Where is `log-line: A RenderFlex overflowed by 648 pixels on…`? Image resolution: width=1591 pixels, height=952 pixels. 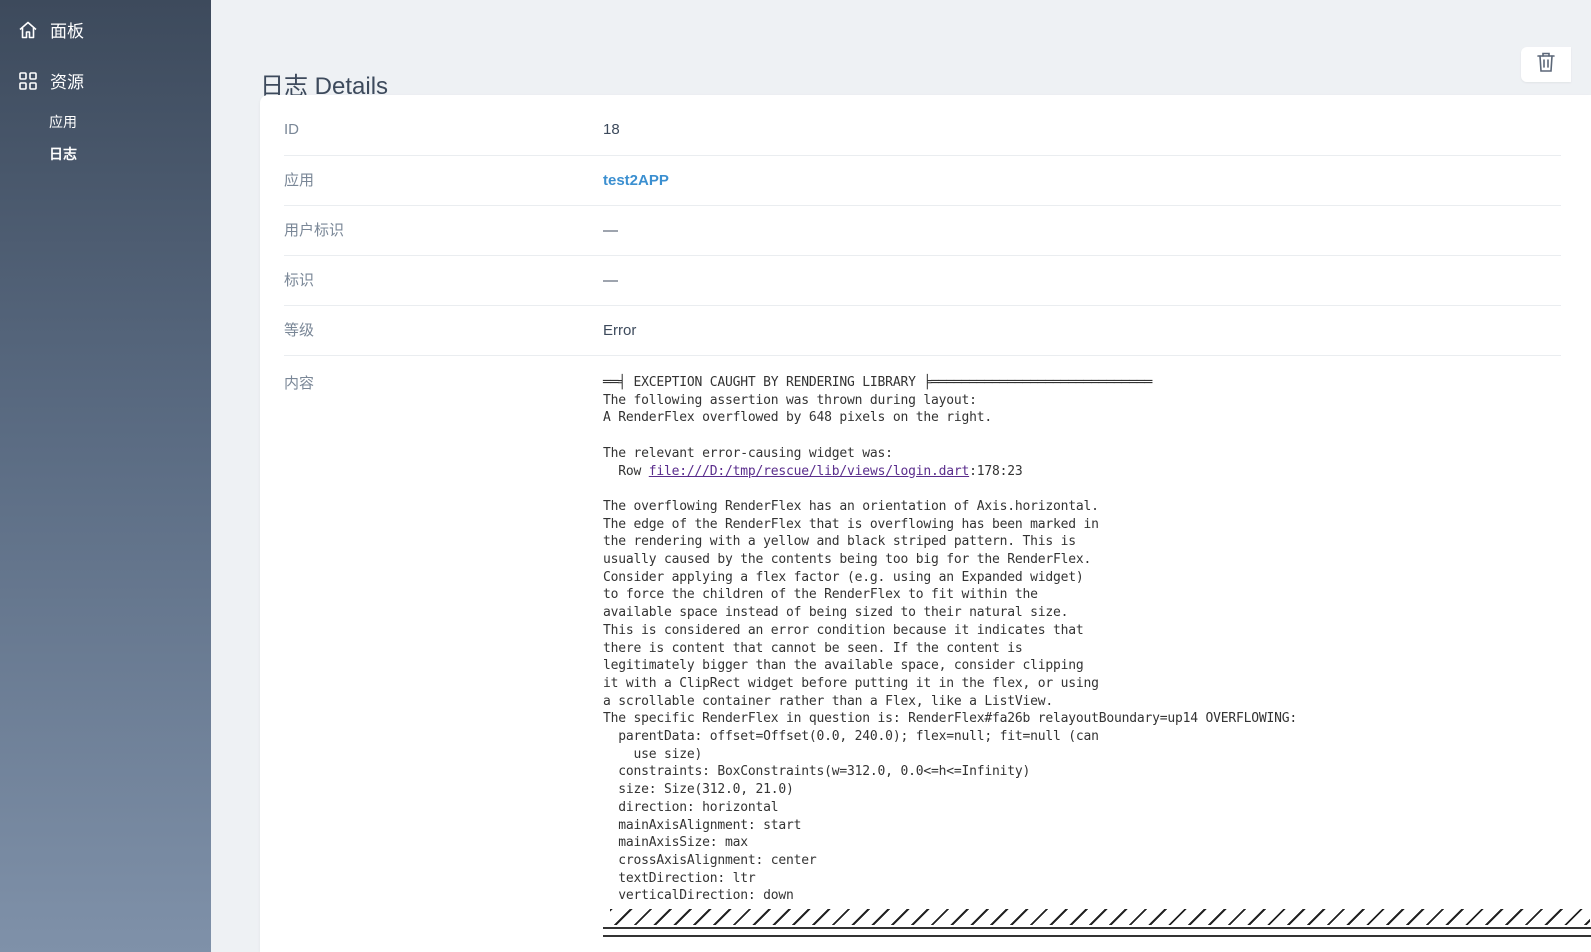
log-line: A RenderFlex overflowed by 648 pixels on… is located at coordinates (797, 418).